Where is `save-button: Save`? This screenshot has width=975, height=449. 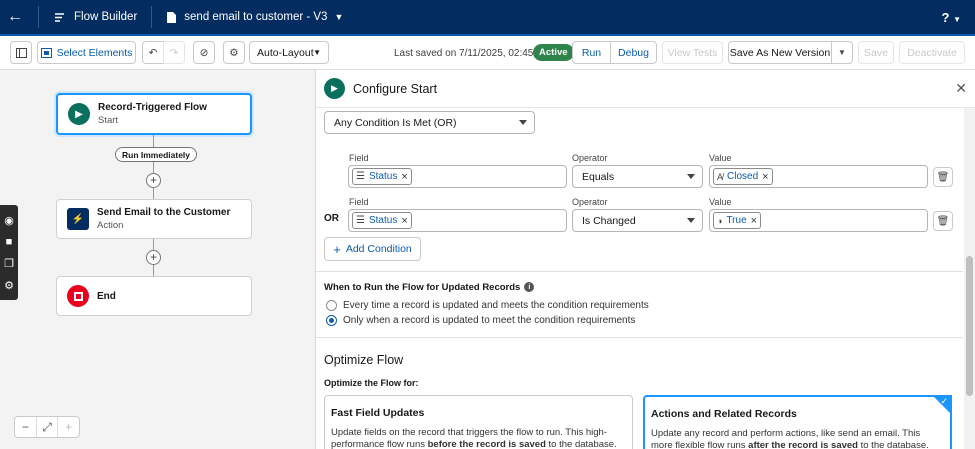 save-button: Save is located at coordinates (876, 52).